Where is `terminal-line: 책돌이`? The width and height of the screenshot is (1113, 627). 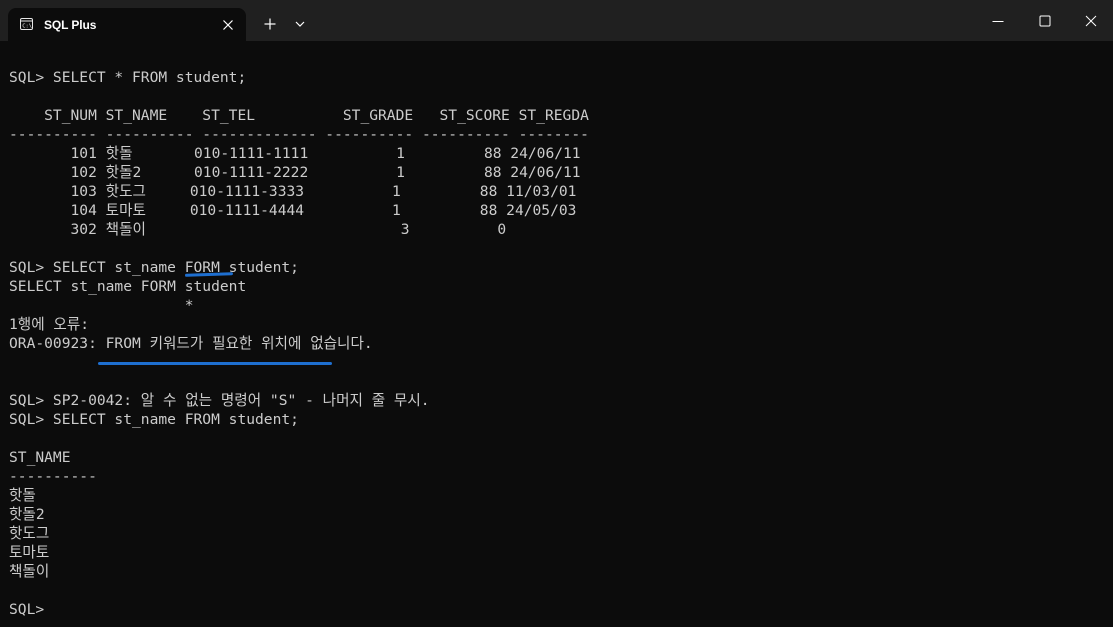
terminal-line: 책돌이 is located at coordinates (29, 571).